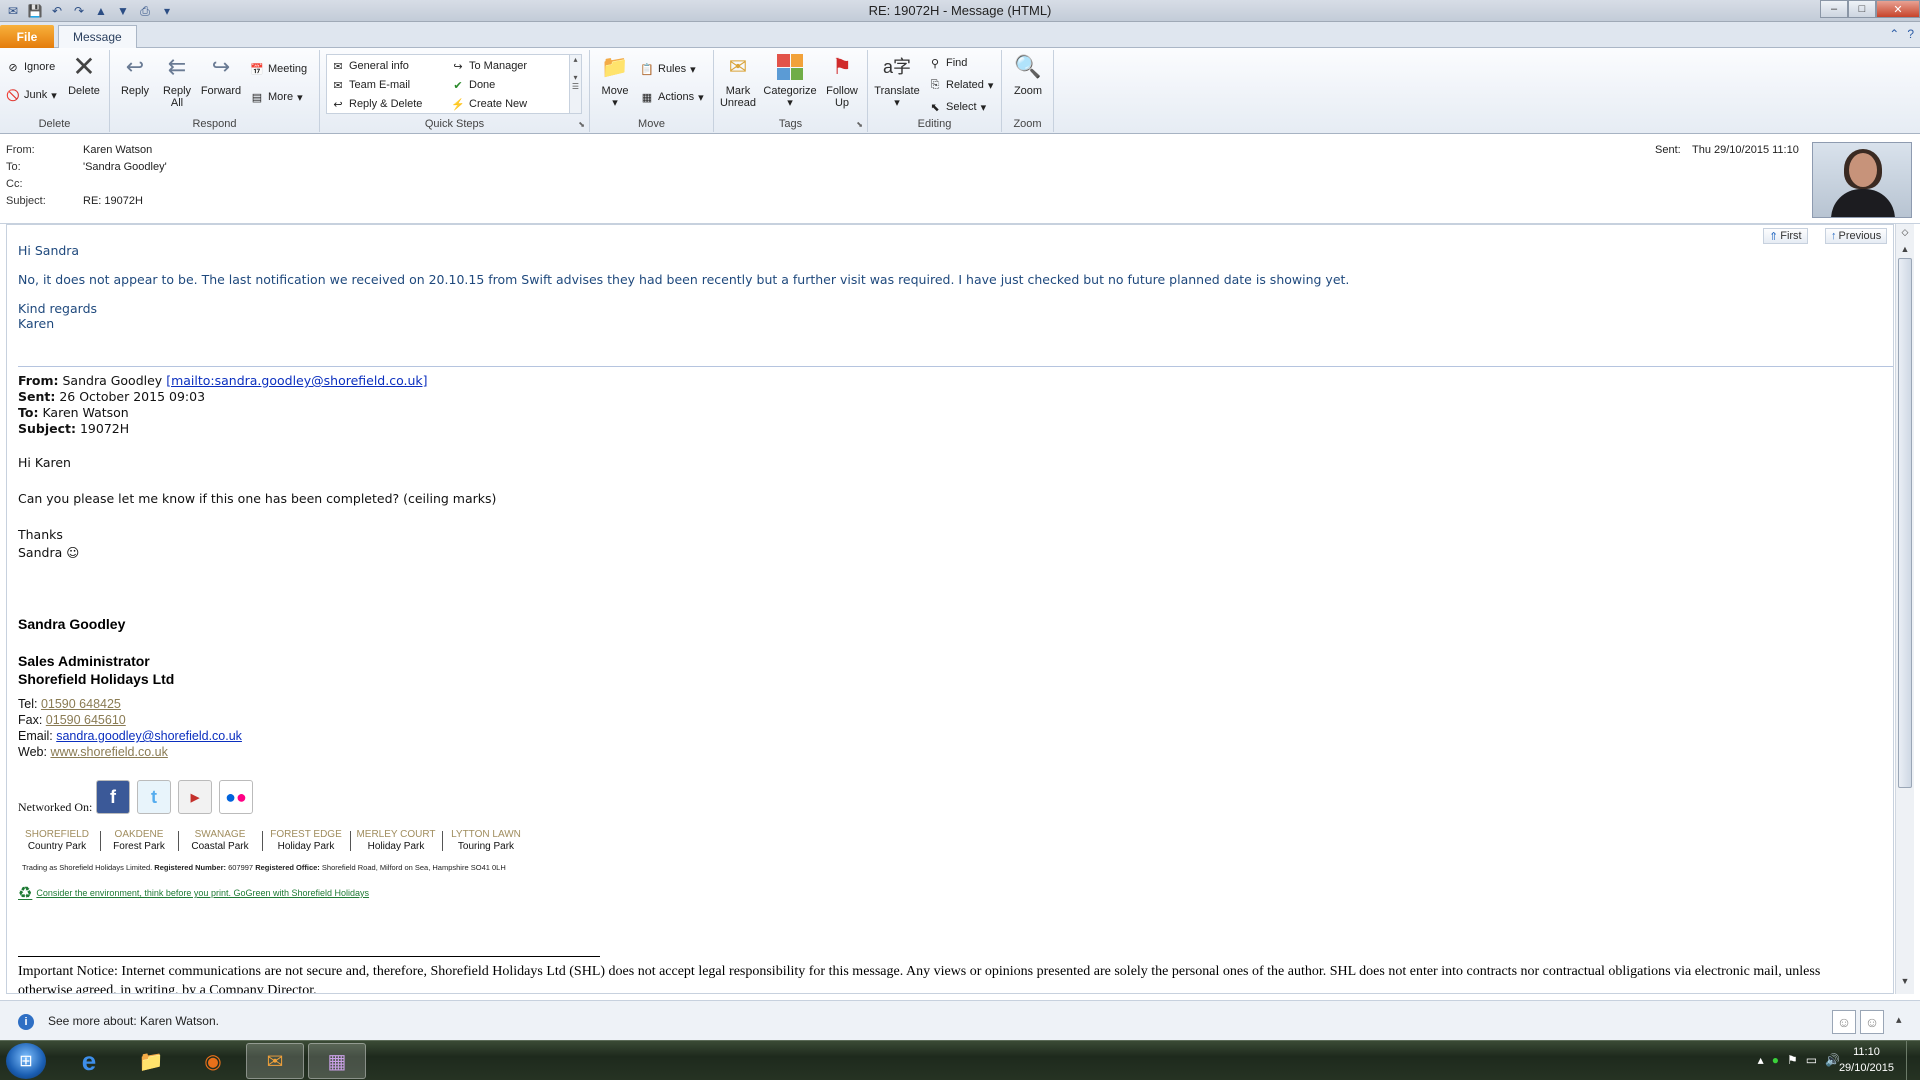 The width and height of the screenshot is (1920, 1080). I want to click on reply-icon: ↩, so click(135, 66).